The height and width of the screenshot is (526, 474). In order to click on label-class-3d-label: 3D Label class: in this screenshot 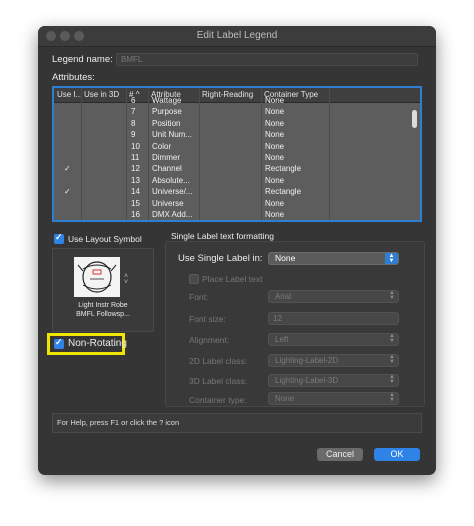, I will do `click(218, 381)`.